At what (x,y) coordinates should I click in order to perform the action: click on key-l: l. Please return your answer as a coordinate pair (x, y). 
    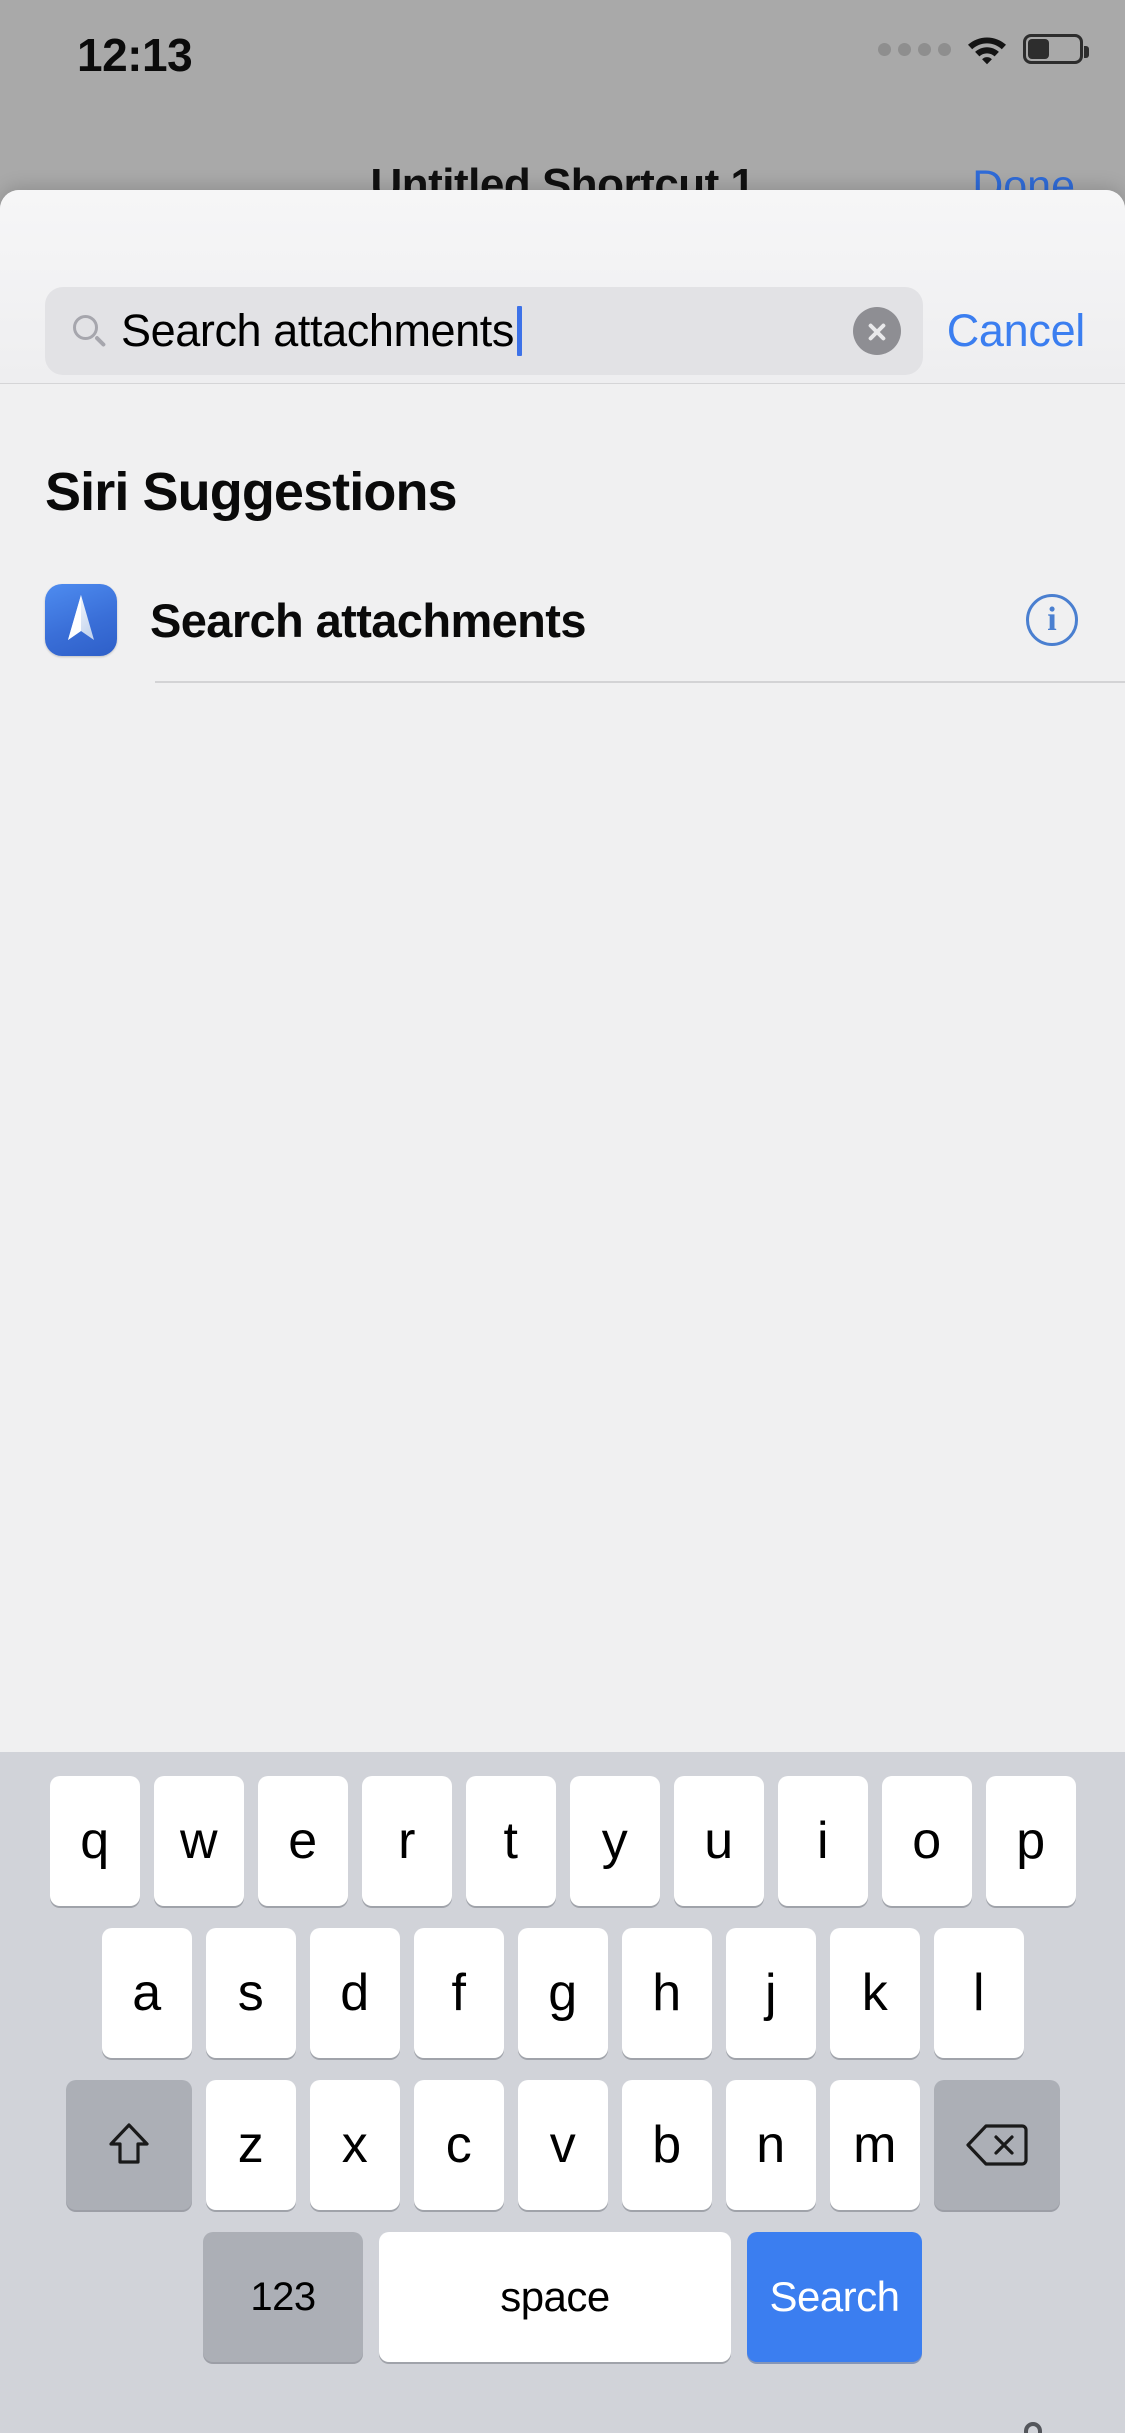
    Looking at the image, I should click on (978, 1993).